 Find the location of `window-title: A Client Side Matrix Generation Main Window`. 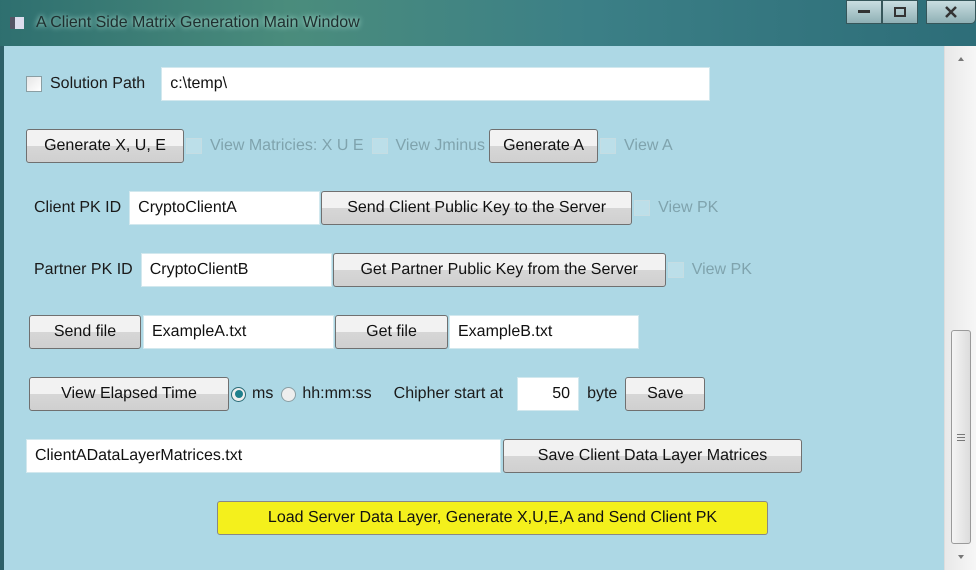

window-title: A Client Side Matrix Generation Main Window is located at coordinates (198, 23).